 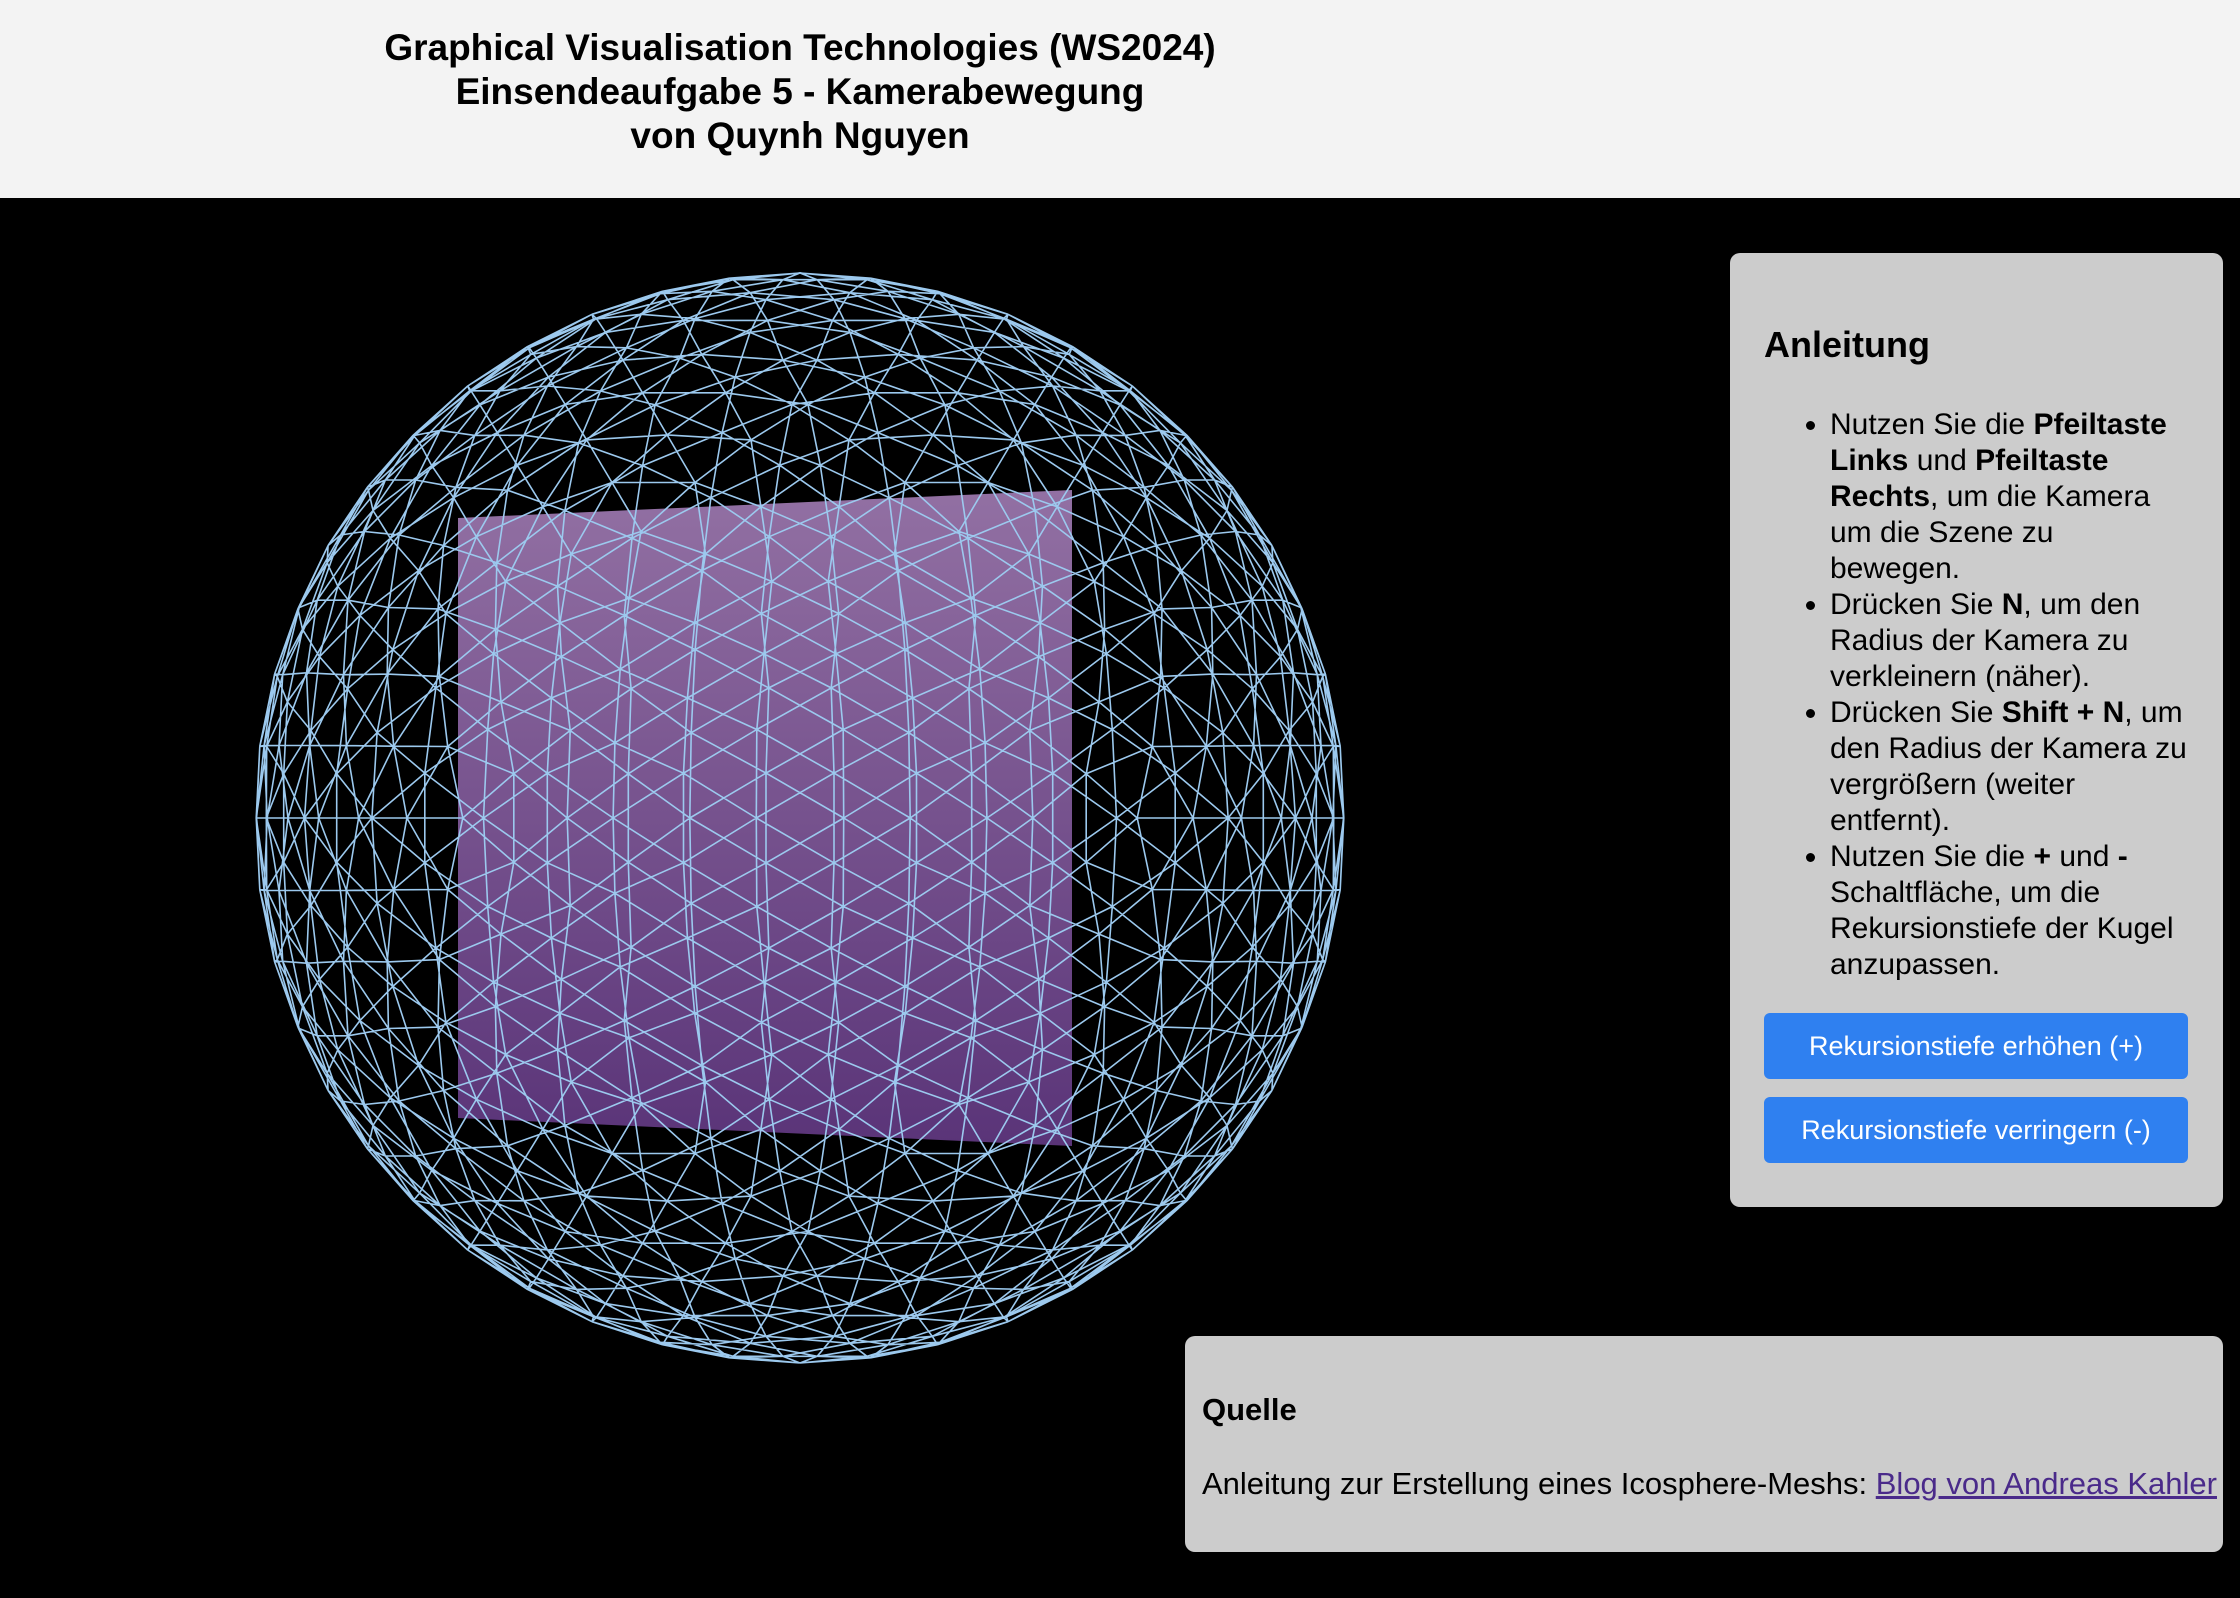 I want to click on increase-recursion-button: Rekursionstiefe erhöhen (+), so click(x=1976, y=1046).